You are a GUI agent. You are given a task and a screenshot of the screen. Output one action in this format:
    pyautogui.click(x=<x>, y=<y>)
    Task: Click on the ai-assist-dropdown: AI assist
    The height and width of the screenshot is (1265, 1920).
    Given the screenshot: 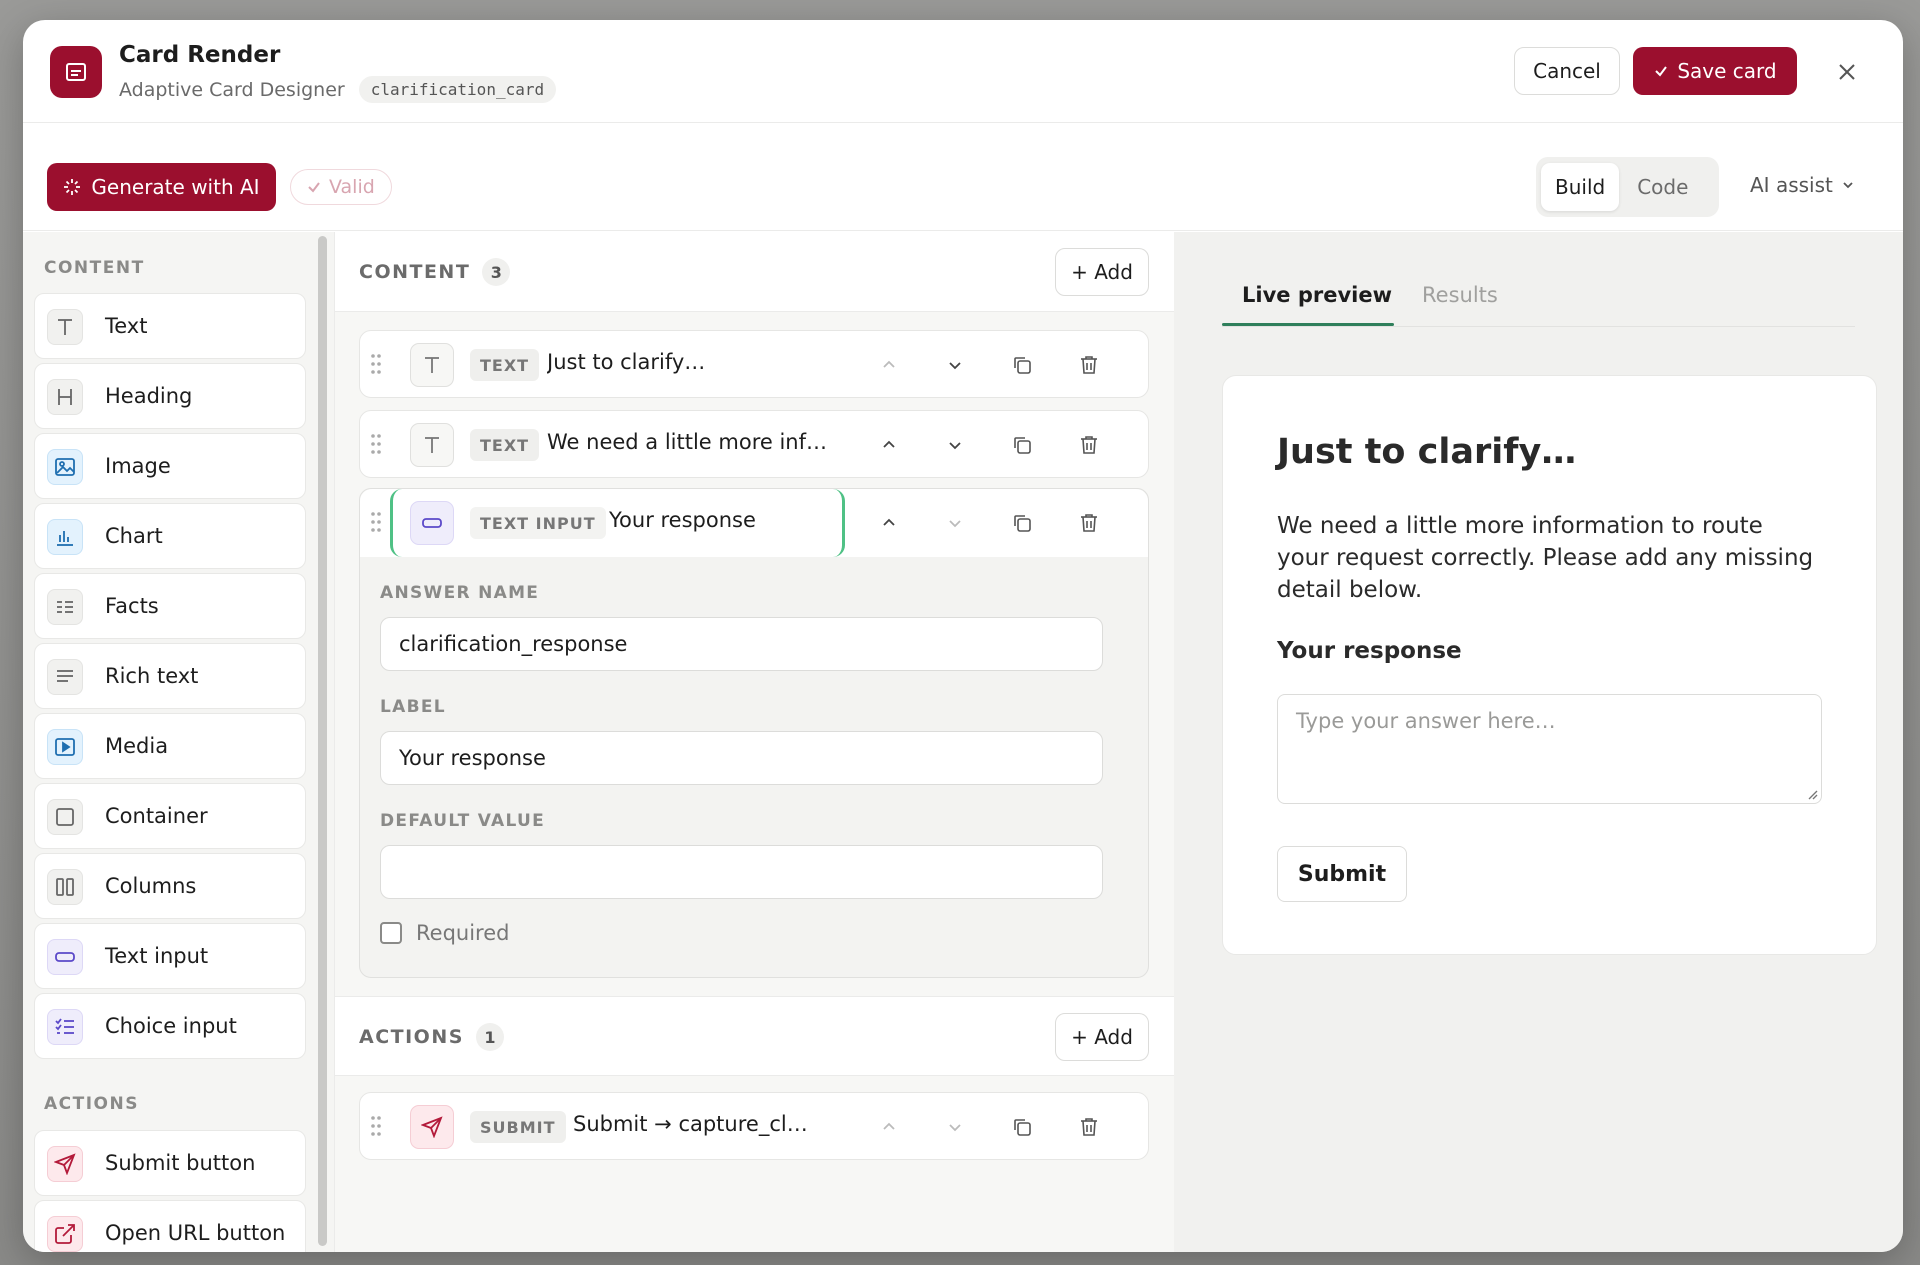 What is the action you would take?
    pyautogui.click(x=1802, y=185)
    